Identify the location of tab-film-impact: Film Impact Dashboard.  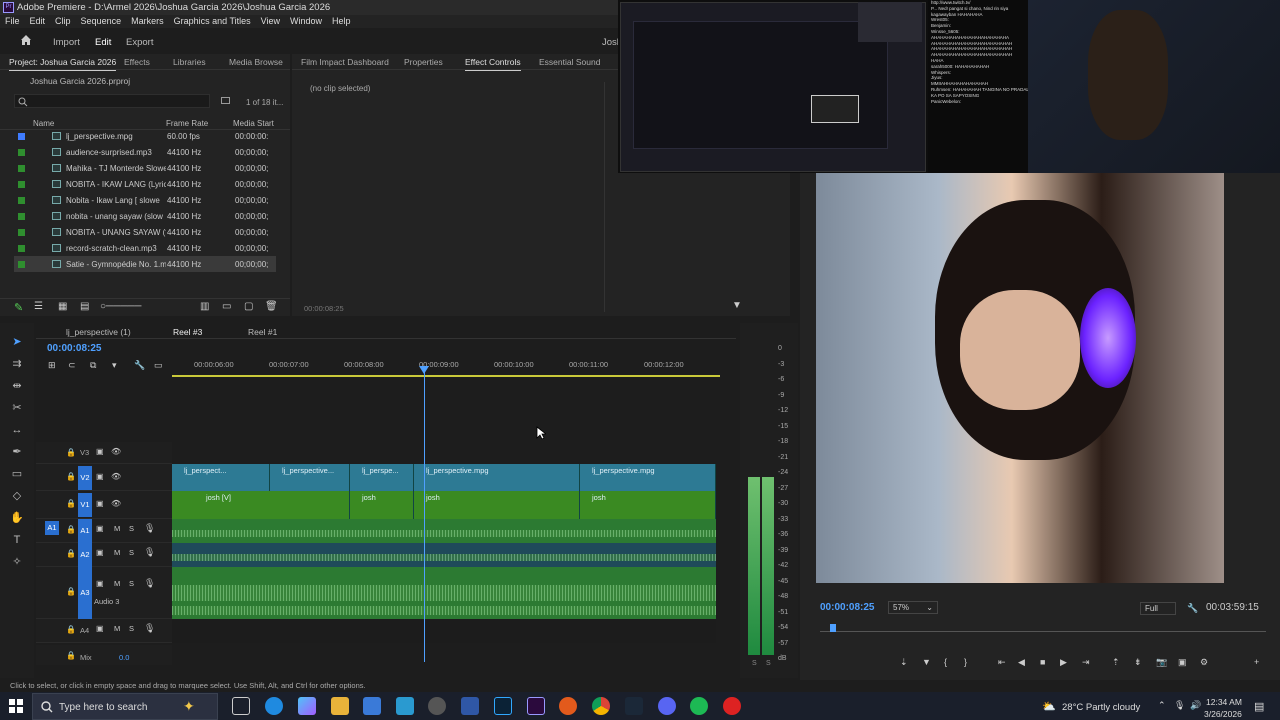
(345, 62).